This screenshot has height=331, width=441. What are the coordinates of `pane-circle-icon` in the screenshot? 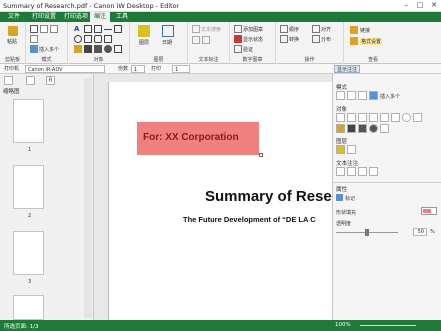 It's located at (406, 117).